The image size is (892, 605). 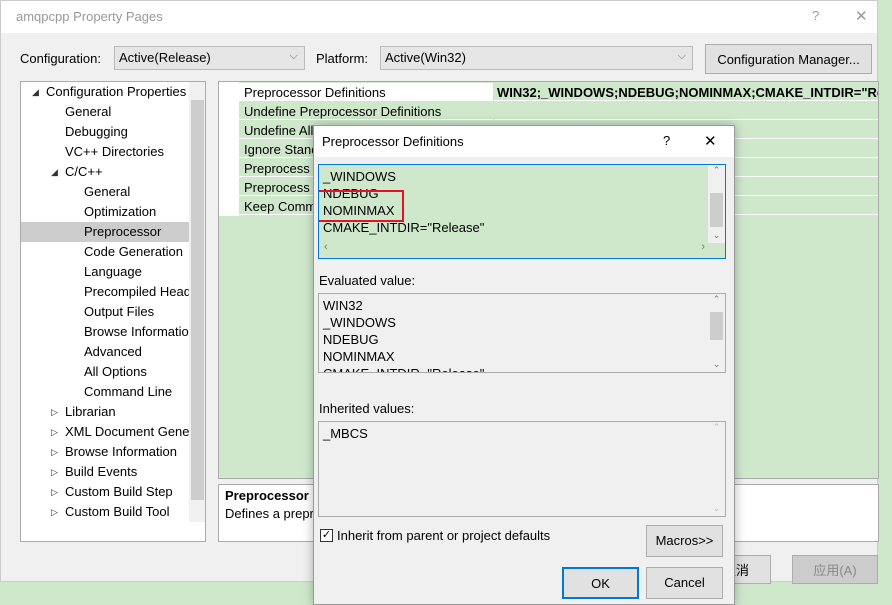 What do you see at coordinates (128, 391) in the screenshot?
I see `tree-item-label: Command Line` at bounding box center [128, 391].